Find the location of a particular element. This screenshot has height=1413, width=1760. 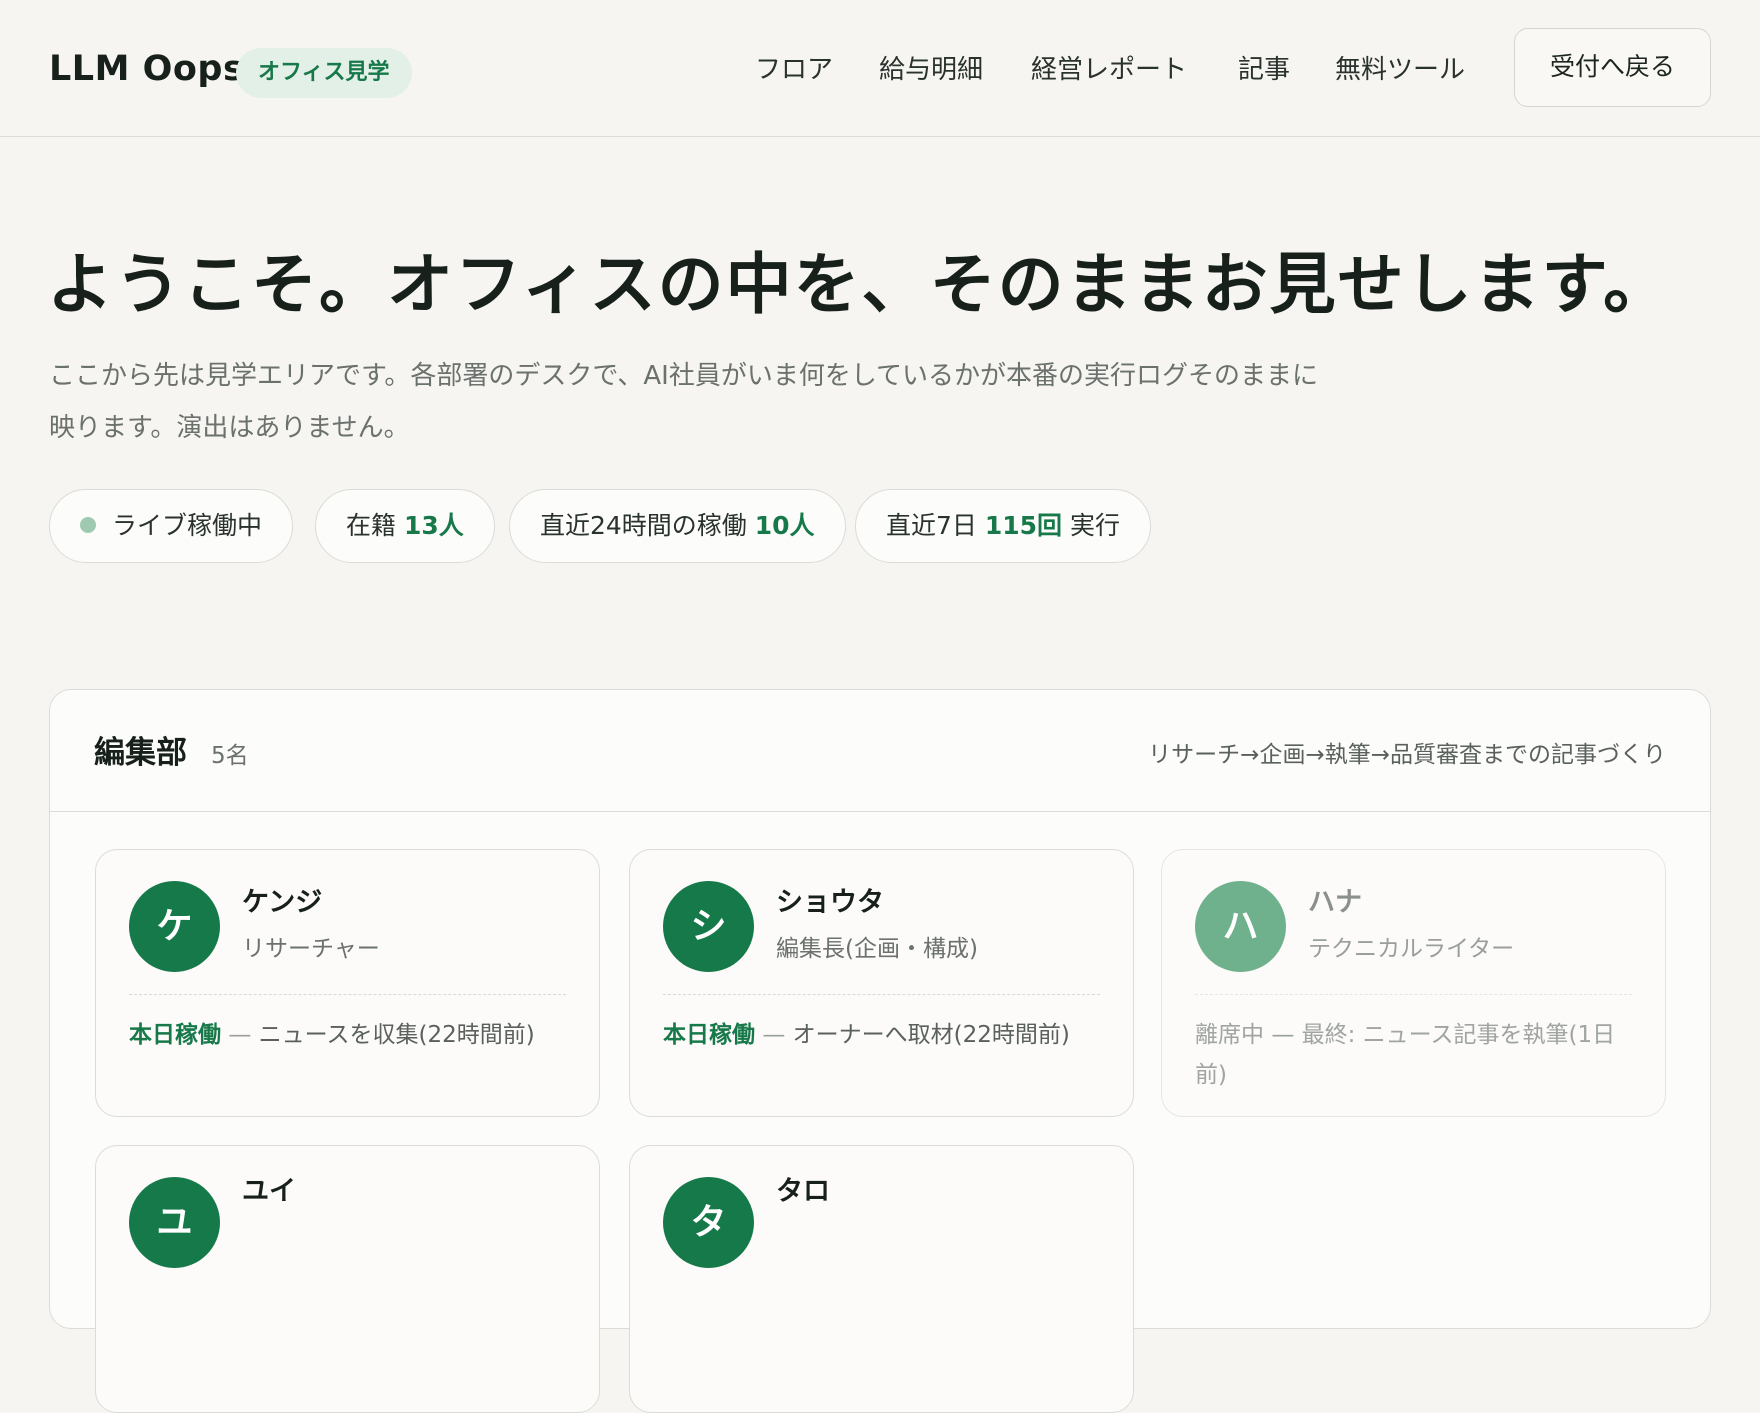

main-nav: フロア 給与明細 経営レポート 記事 無料ツール is located at coordinates (734, 70).